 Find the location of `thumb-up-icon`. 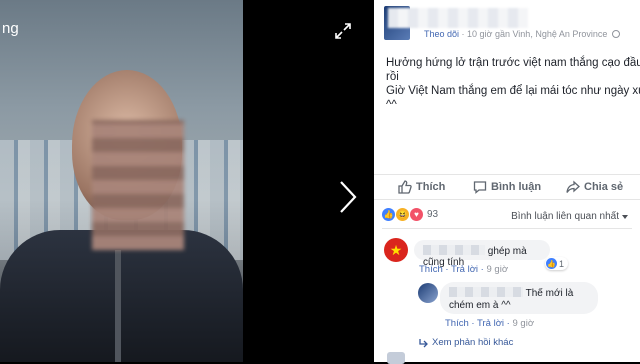

thumb-up-icon is located at coordinates (405, 187).